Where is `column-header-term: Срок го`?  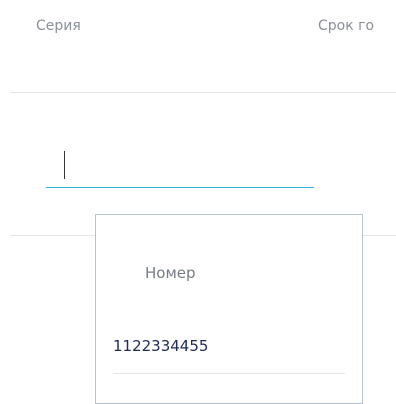 column-header-term: Срок го is located at coordinates (346, 26).